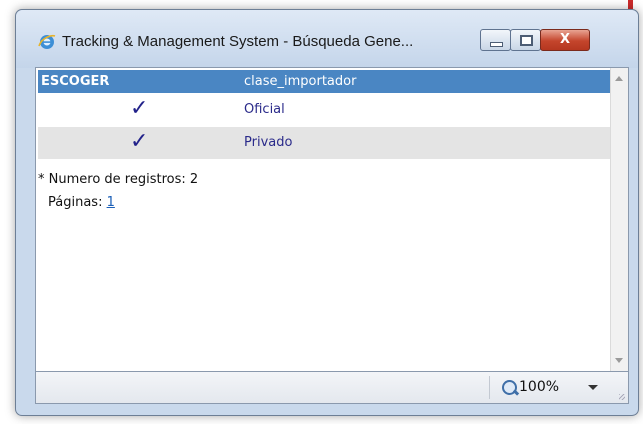  What do you see at coordinates (264, 109) in the screenshot?
I see `cell-clase-importador: Oficial` at bounding box center [264, 109].